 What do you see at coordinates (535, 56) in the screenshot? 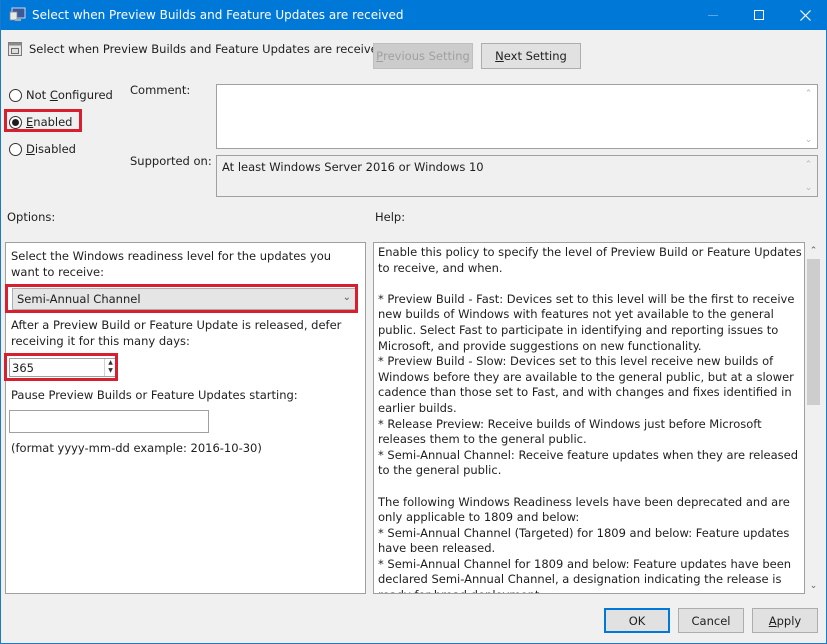
I see `next-setting-label: ext Setting` at bounding box center [535, 56].